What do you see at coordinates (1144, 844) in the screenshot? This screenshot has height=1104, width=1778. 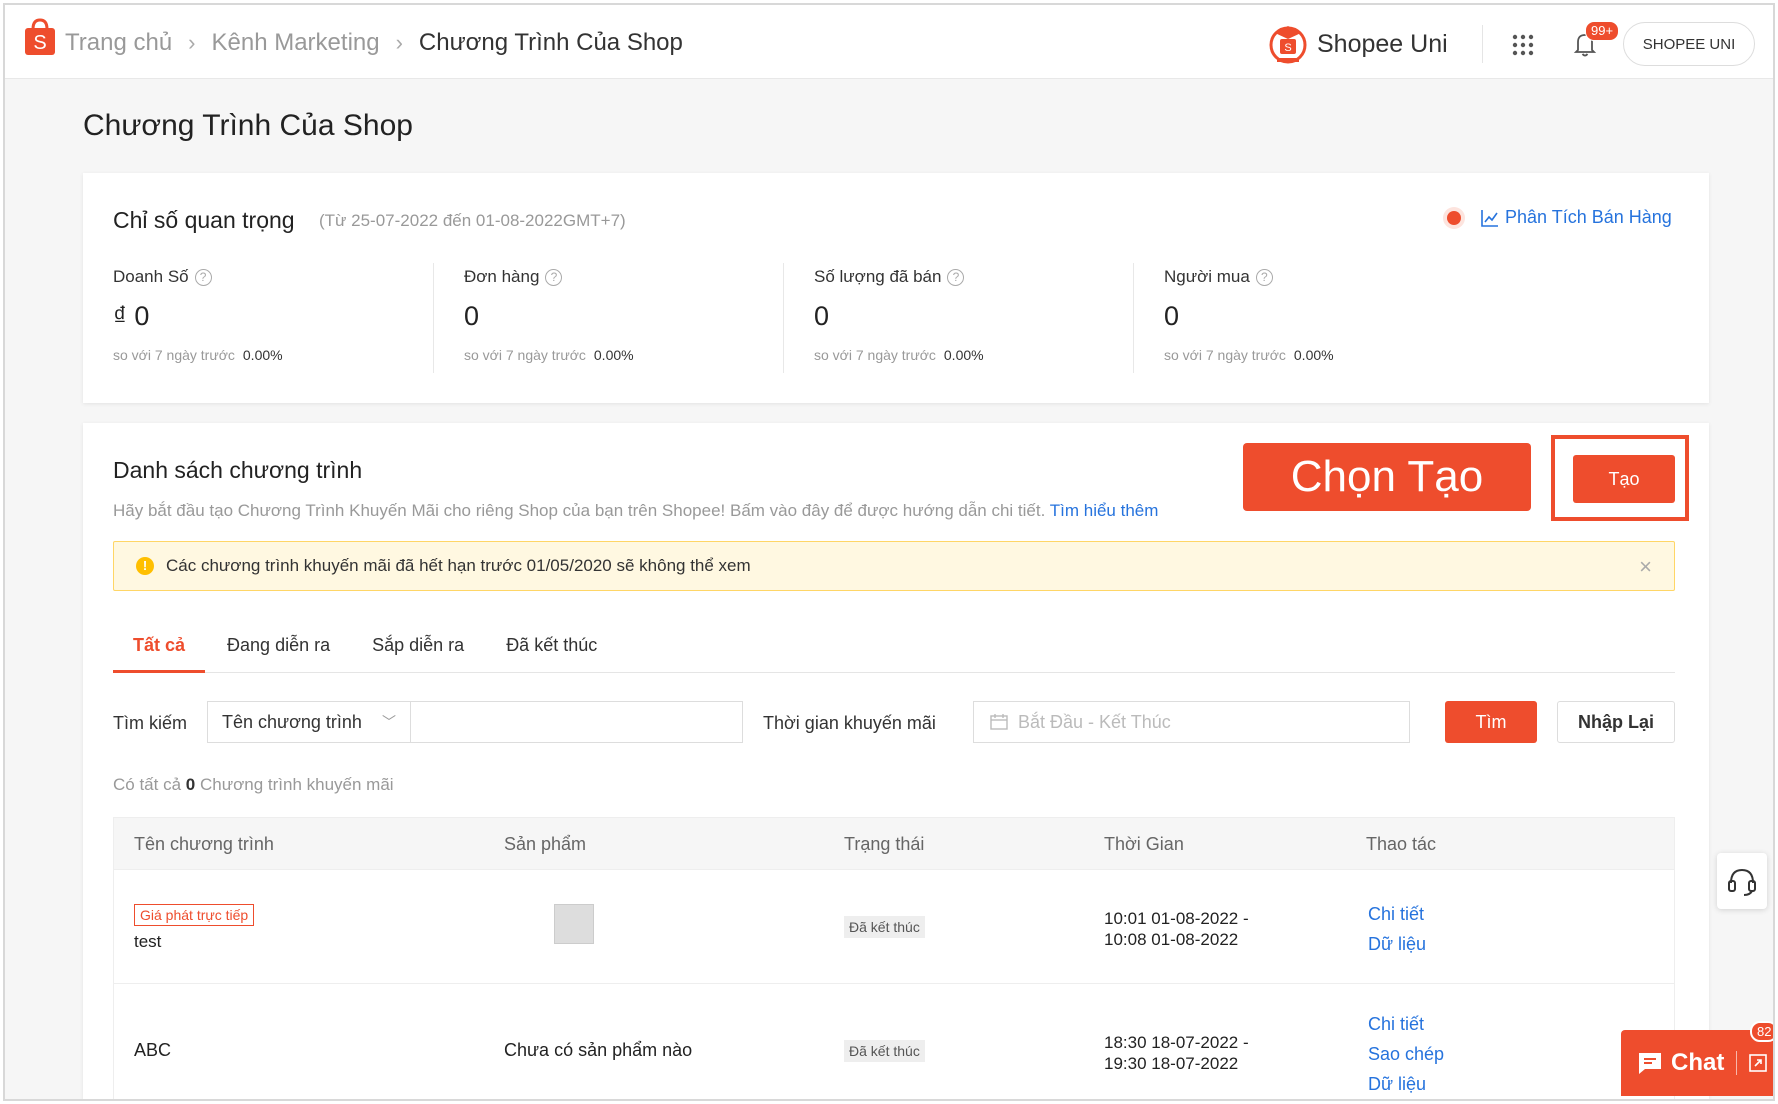 I see `column-header: Thời Gian` at bounding box center [1144, 844].